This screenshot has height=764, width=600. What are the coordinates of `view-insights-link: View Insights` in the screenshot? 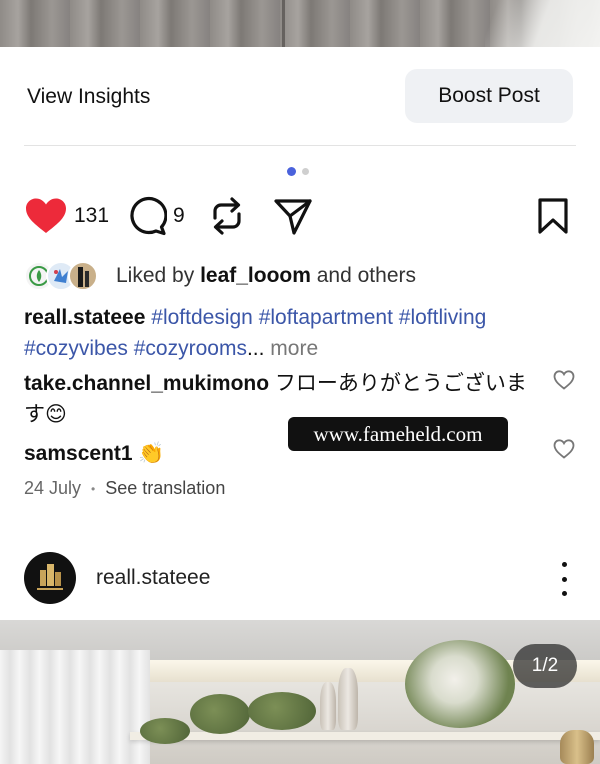 It's located at (88, 97).